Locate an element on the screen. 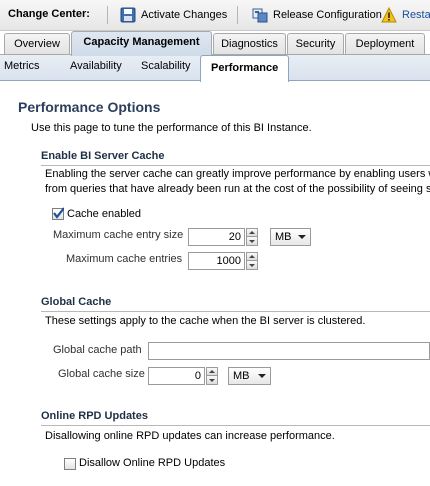 Image resolution: width=430 pixels, height=486 pixels. restart-button: Resta is located at coordinates (405, 15).